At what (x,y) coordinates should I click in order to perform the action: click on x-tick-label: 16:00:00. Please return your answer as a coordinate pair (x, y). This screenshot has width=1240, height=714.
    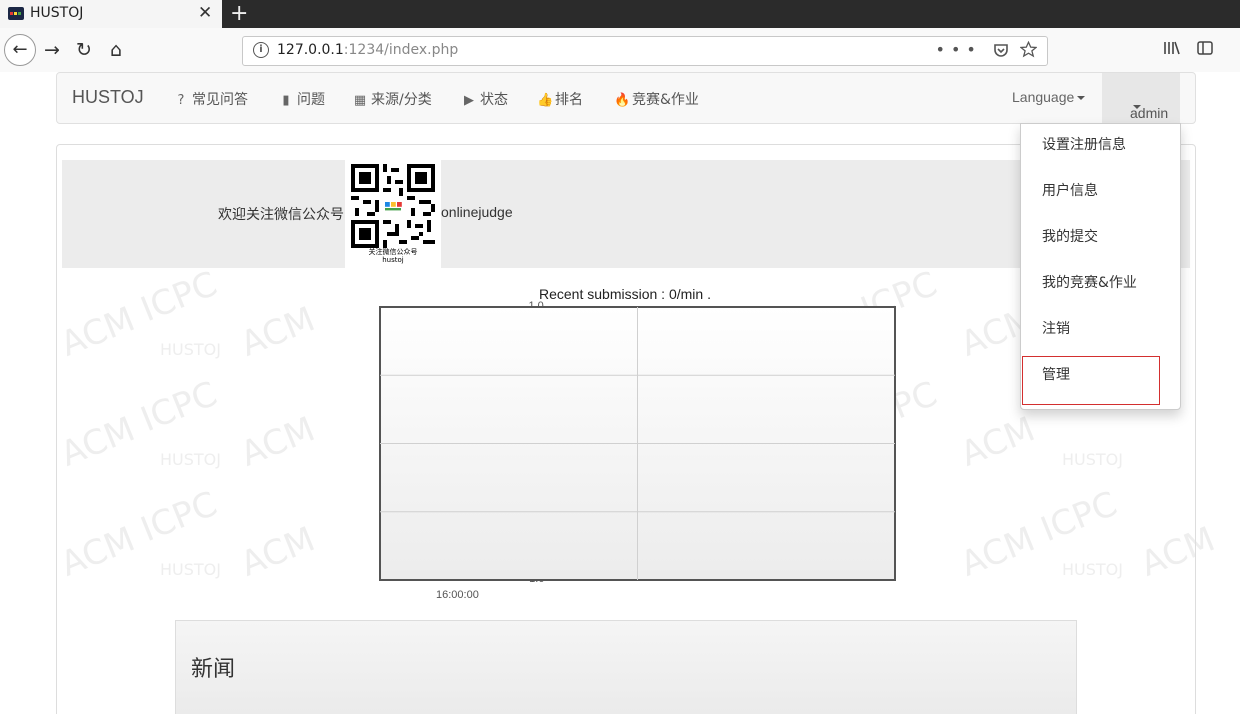
    Looking at the image, I should click on (457, 595).